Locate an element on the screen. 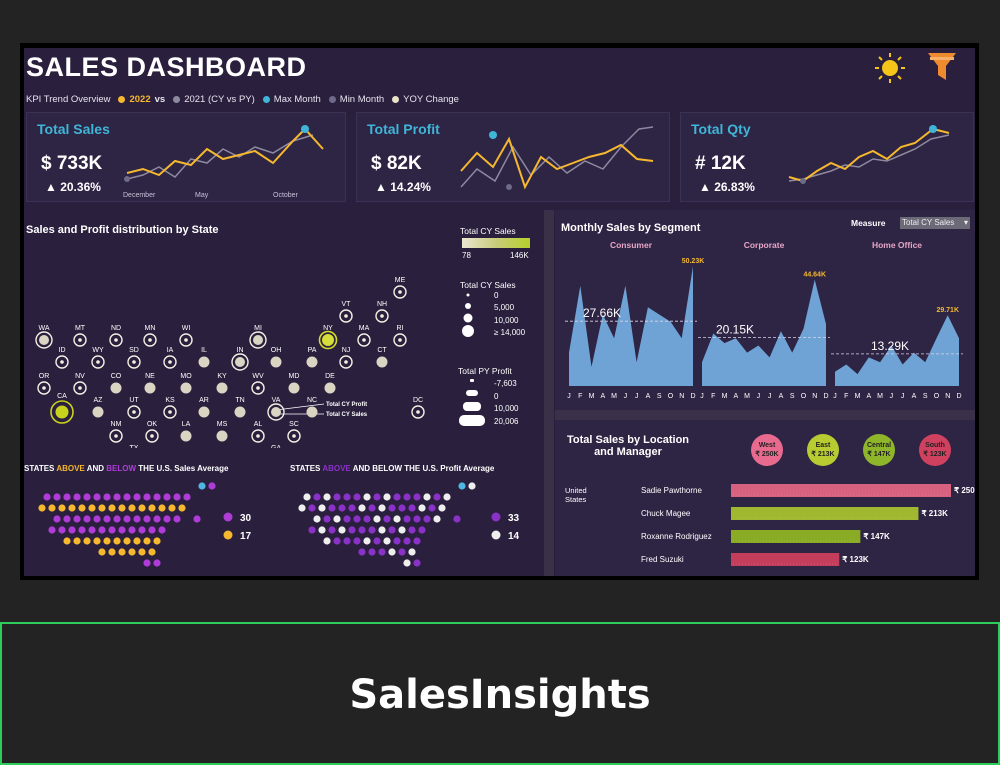 The width and height of the screenshot is (1000, 765). state-marker-il: IL is located at coordinates (204, 357).